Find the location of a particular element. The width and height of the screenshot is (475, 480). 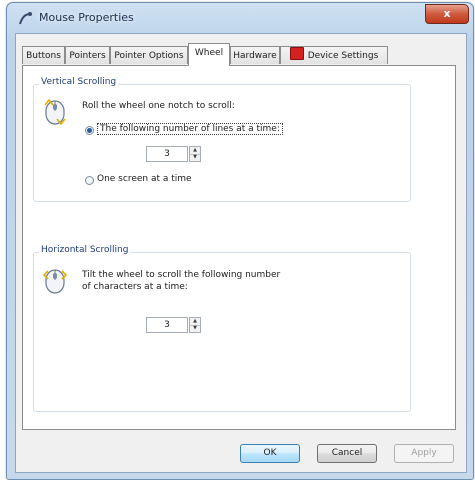

lines-at-a-time-label: The following number of lines at a time: is located at coordinates (190, 129).